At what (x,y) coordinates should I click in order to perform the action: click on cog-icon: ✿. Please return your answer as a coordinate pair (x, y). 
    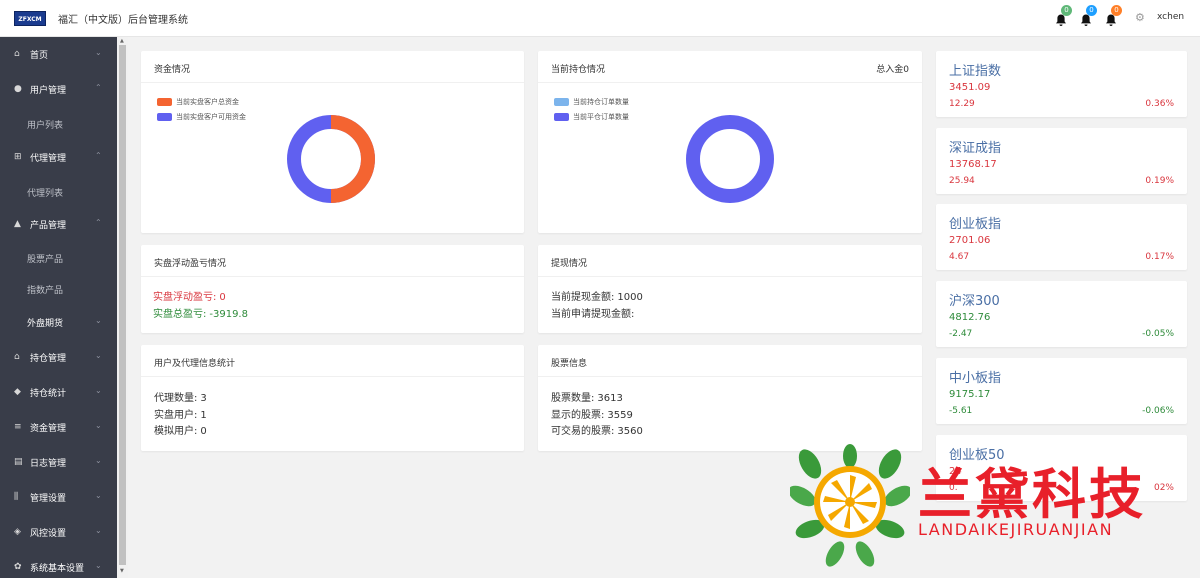
    Looking at the image, I should click on (18, 567).